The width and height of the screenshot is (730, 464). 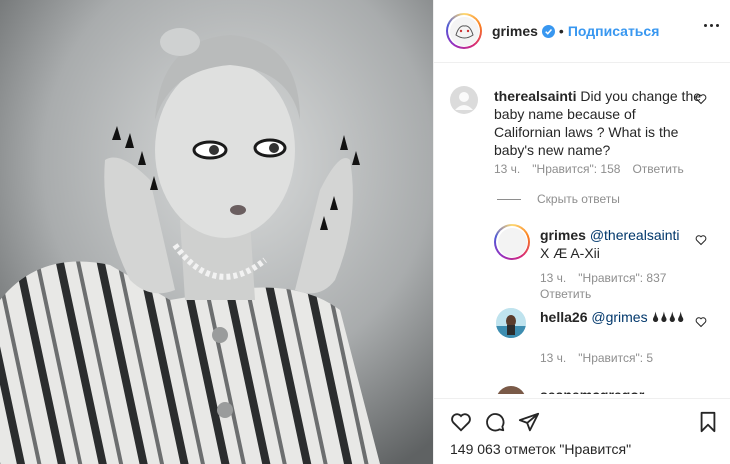 What do you see at coordinates (711, 25) in the screenshot?
I see `more-options-icon` at bounding box center [711, 25].